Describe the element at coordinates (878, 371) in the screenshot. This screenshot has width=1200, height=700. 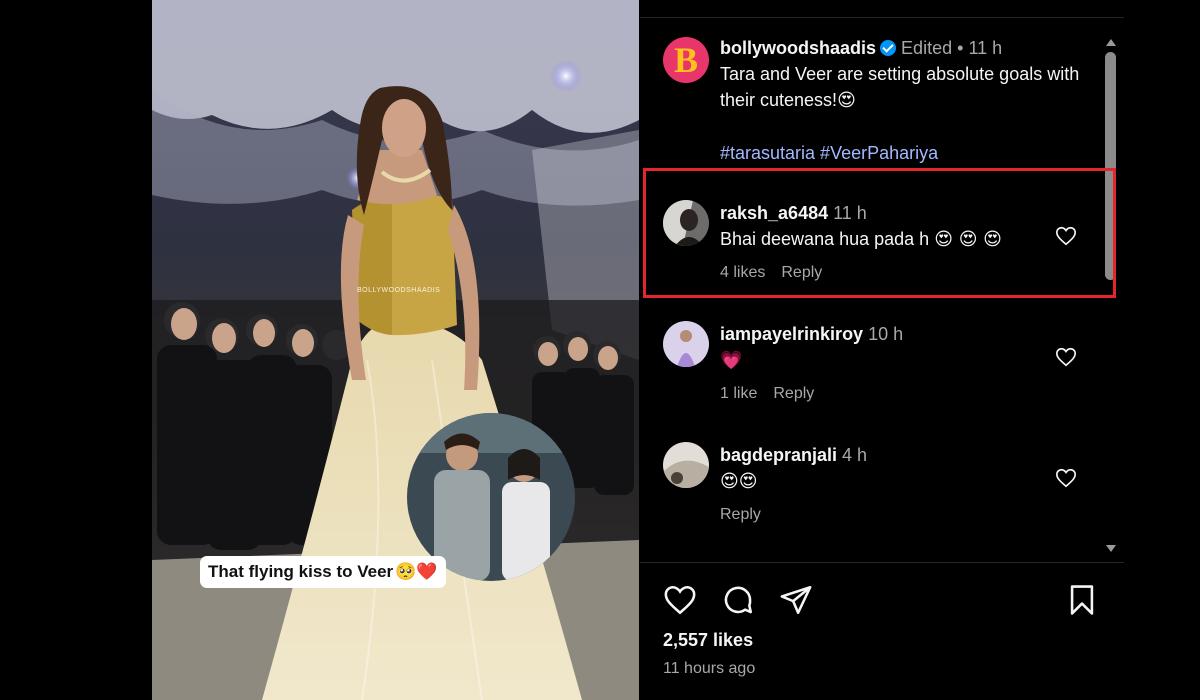
I see `comment-item: iampayelrinkiroy 10 h 💗 1 like Reply` at that location.